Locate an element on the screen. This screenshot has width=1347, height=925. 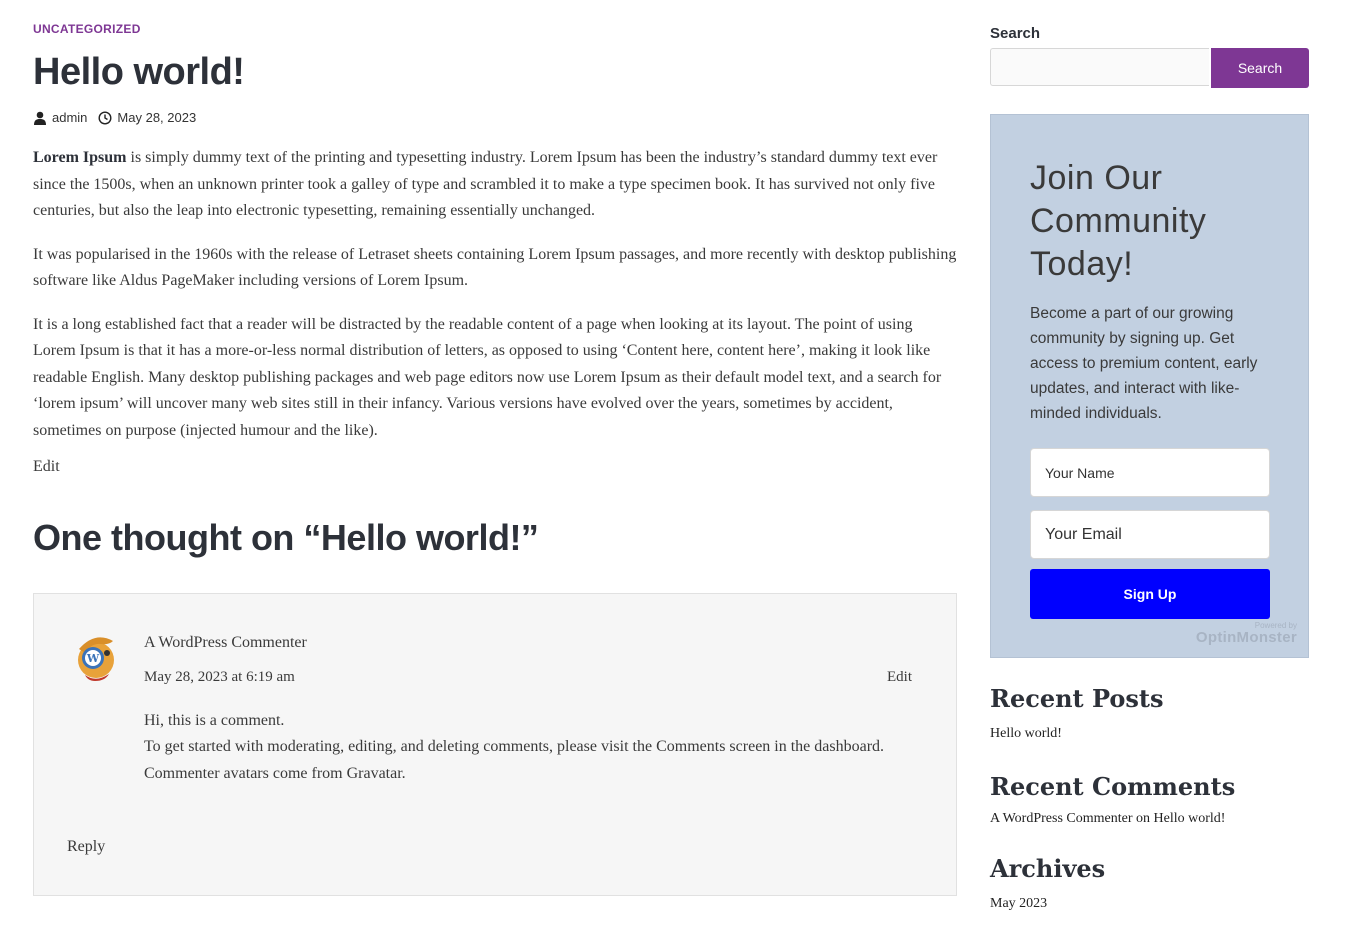
post-author-link: admin is located at coordinates (69, 117).